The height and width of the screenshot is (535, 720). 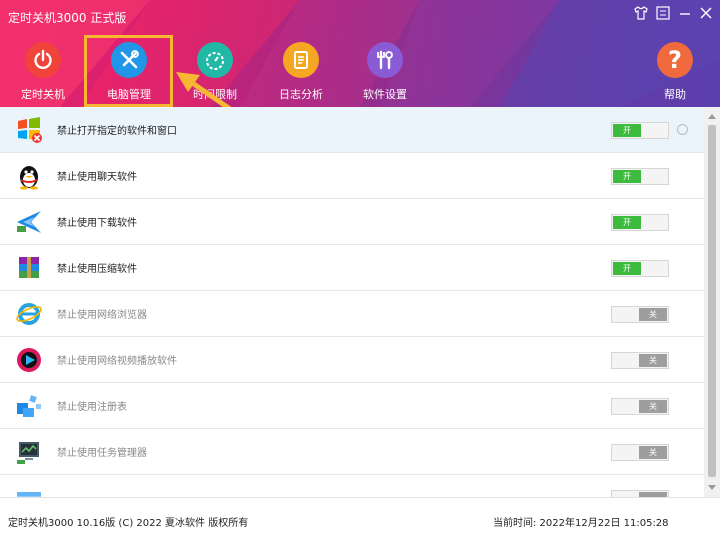 What do you see at coordinates (352, 222) in the screenshot?
I see `list-item: 禁止使用下载软件 开` at bounding box center [352, 222].